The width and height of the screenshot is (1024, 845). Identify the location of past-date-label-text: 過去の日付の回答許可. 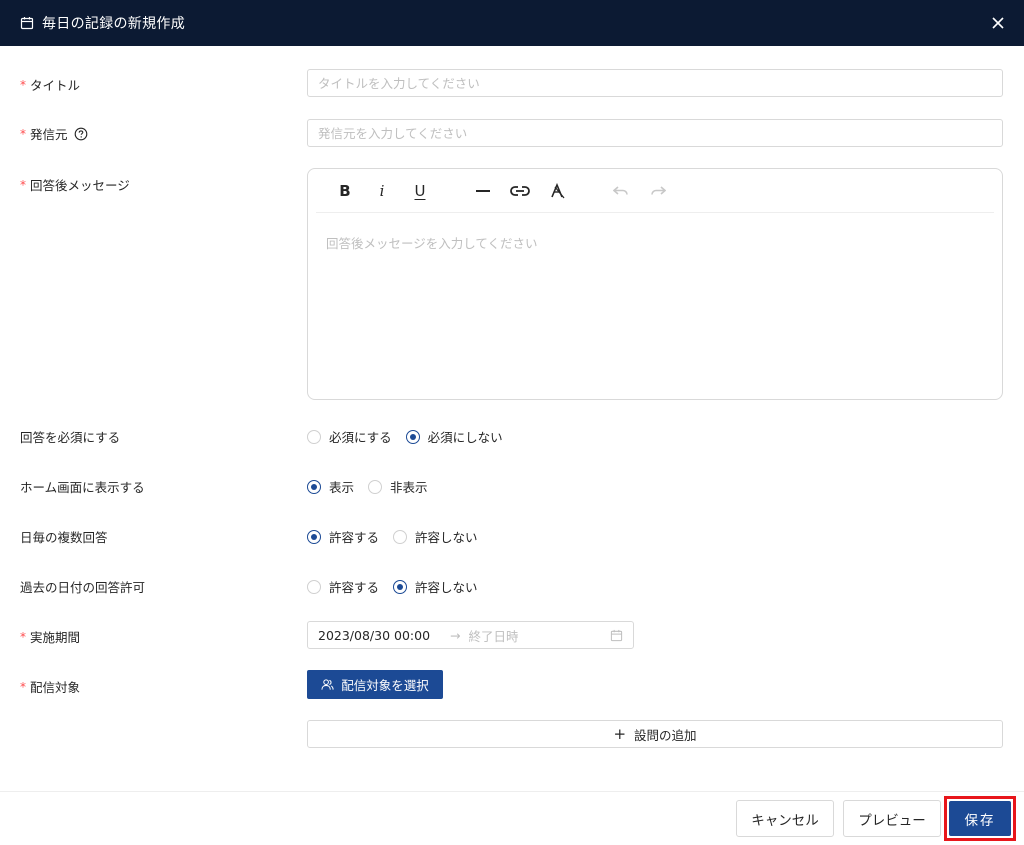
(83, 587).